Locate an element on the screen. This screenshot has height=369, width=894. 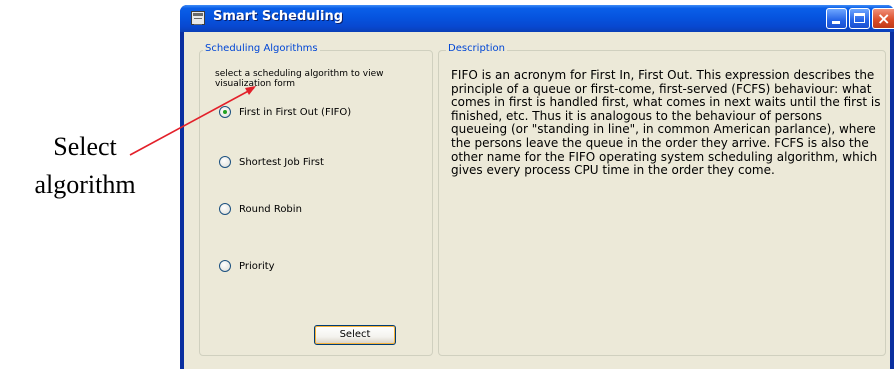
radio-label-round-robin: Round Robin is located at coordinates (270, 209).